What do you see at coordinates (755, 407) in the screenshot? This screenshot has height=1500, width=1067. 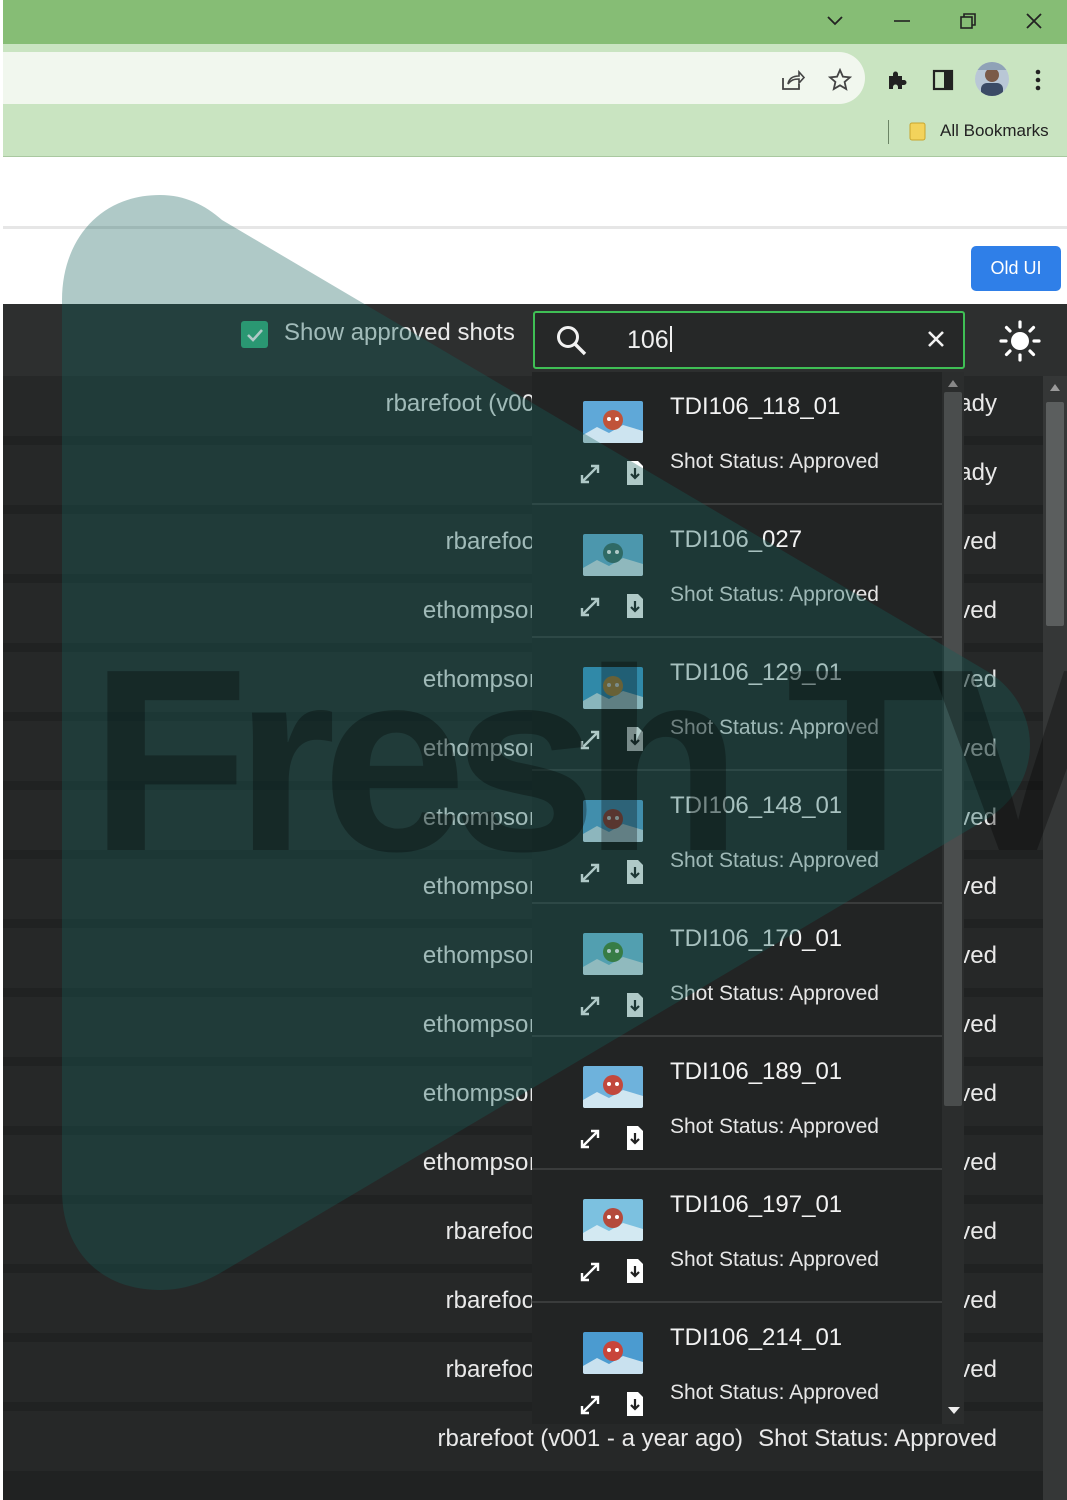 I see `shot-name: TDI106_118_01` at bounding box center [755, 407].